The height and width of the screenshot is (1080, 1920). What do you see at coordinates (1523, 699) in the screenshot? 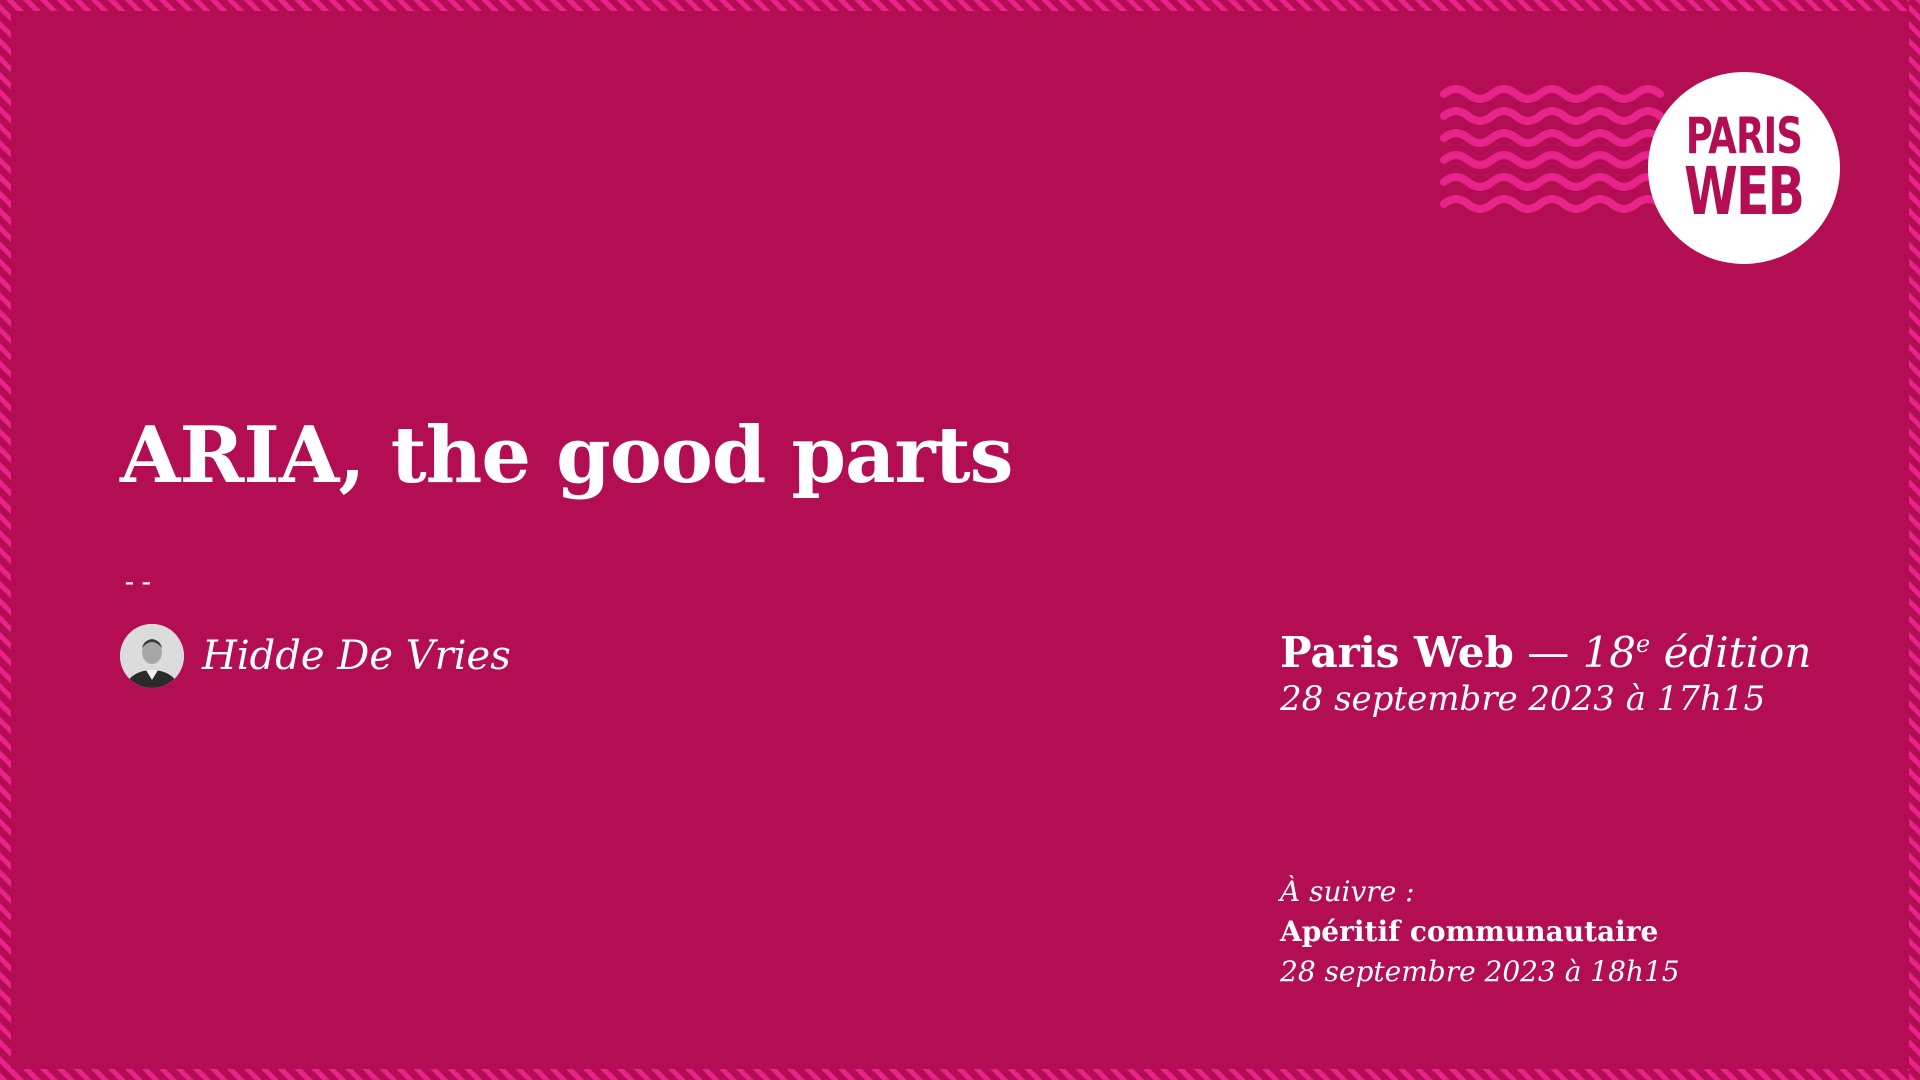
I see `event-date: 28 septembre 2023 à 17h15` at bounding box center [1523, 699].